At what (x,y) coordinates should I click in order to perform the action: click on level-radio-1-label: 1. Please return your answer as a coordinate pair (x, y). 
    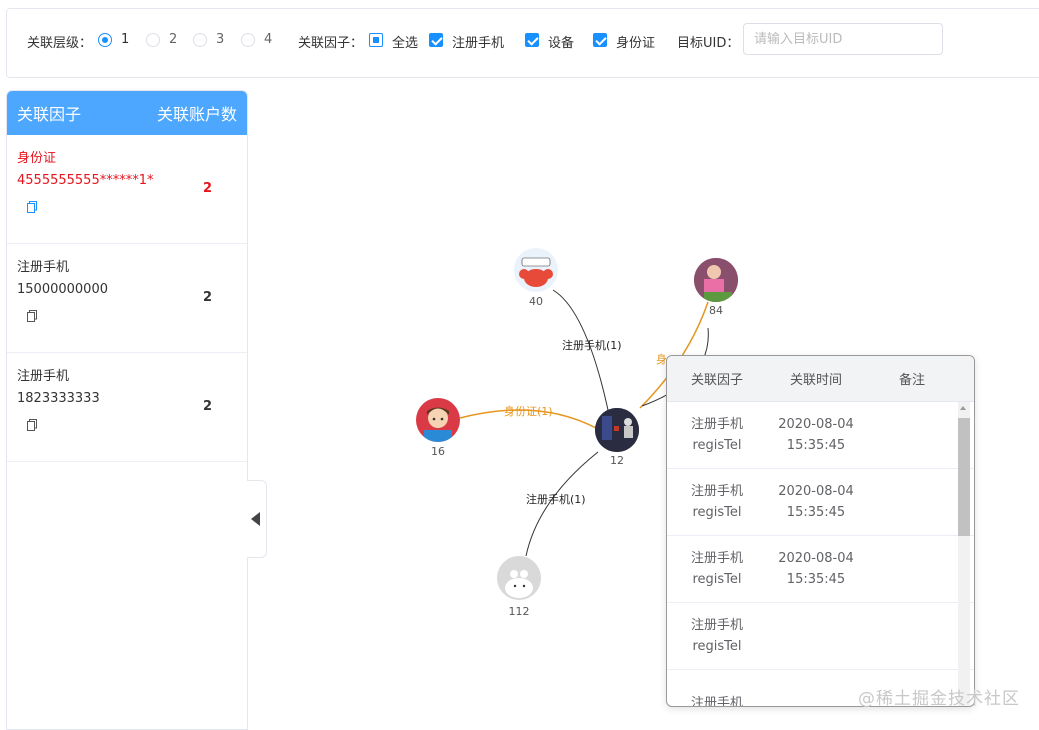
    Looking at the image, I should click on (125, 39).